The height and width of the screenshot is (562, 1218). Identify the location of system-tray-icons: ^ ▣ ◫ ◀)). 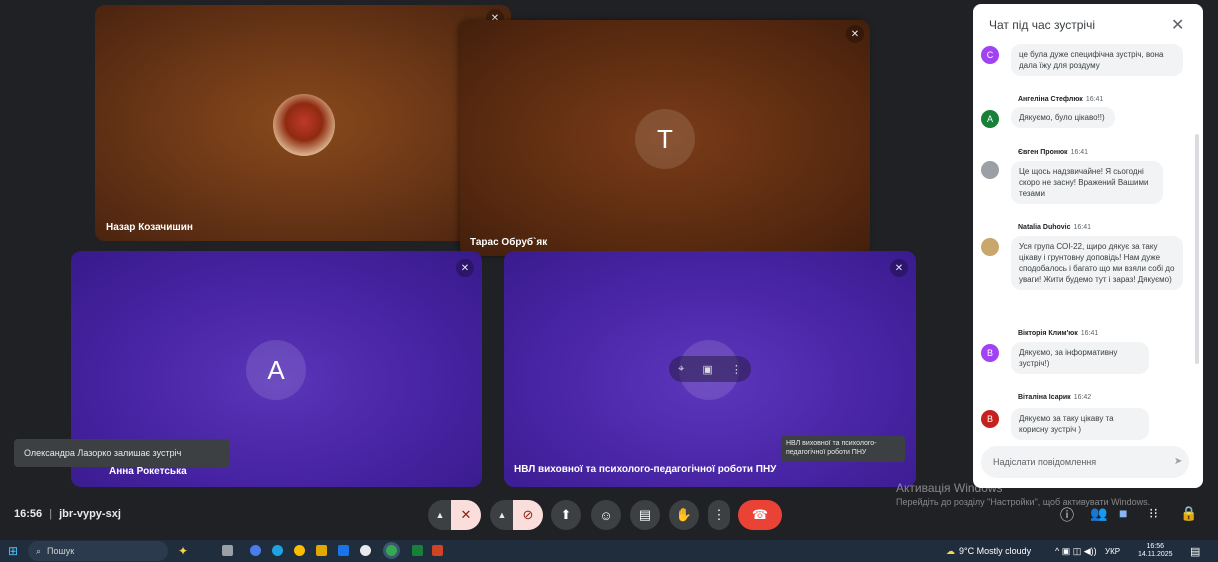
(1076, 551).